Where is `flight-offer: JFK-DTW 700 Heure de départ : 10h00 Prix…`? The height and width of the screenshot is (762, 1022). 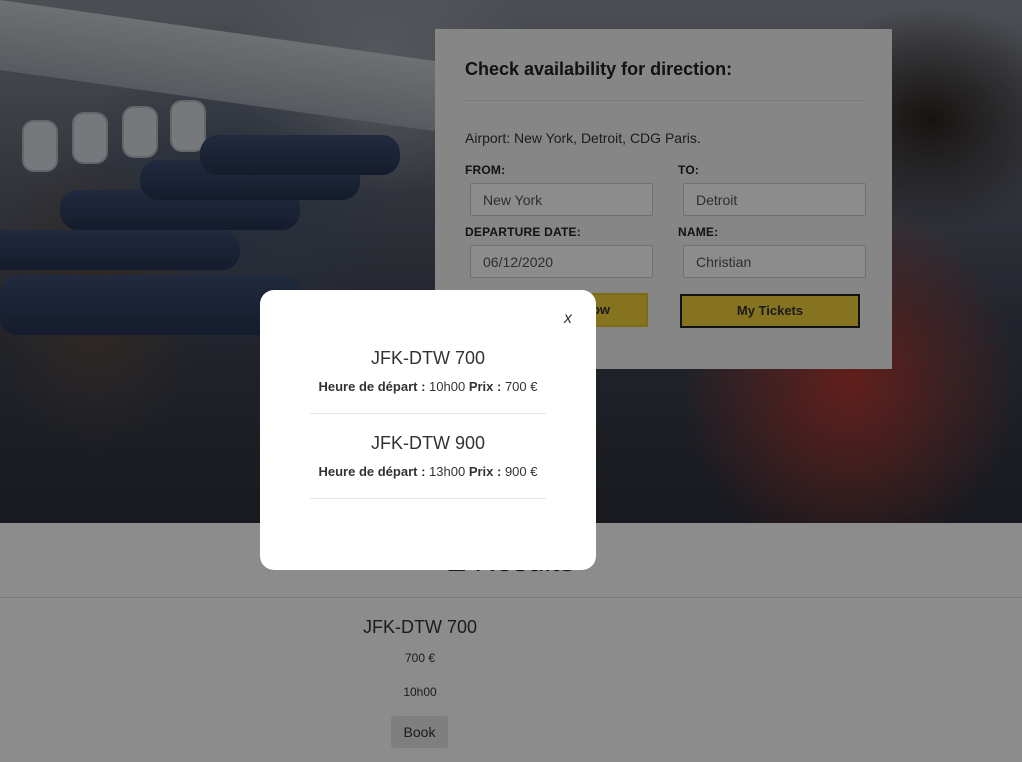 flight-offer: JFK-DTW 700 Heure de départ : 10h00 Prix… is located at coordinates (428, 381).